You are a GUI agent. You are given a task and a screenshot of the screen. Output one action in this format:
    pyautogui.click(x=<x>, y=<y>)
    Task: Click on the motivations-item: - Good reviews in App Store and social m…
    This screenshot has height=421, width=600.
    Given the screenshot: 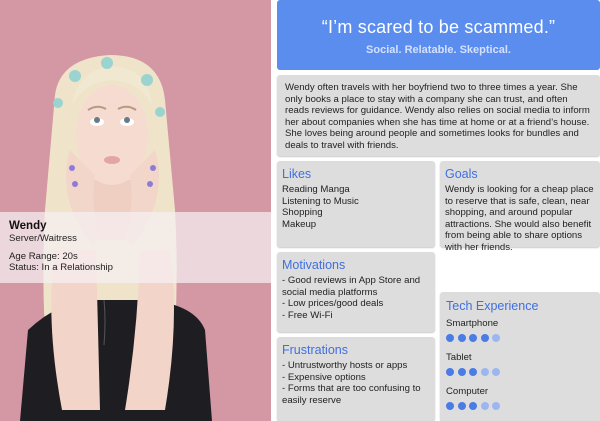 What is the action you would take?
    pyautogui.click(x=351, y=286)
    